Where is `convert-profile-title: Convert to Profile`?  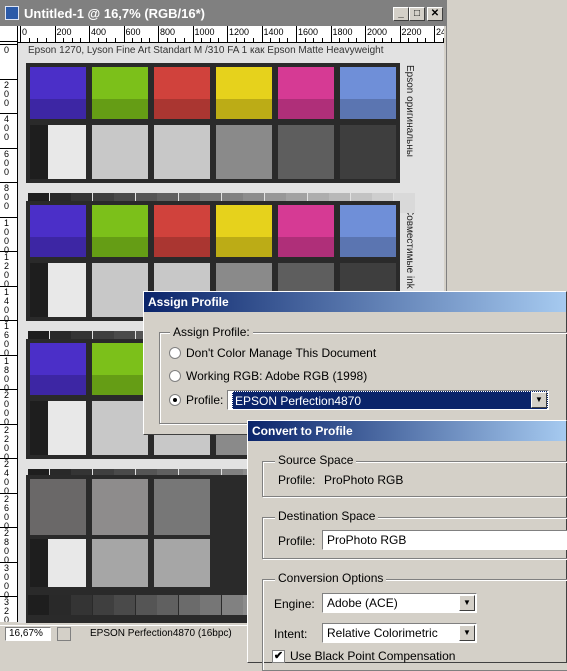 convert-profile-title: Convert to Profile is located at coordinates (407, 431).